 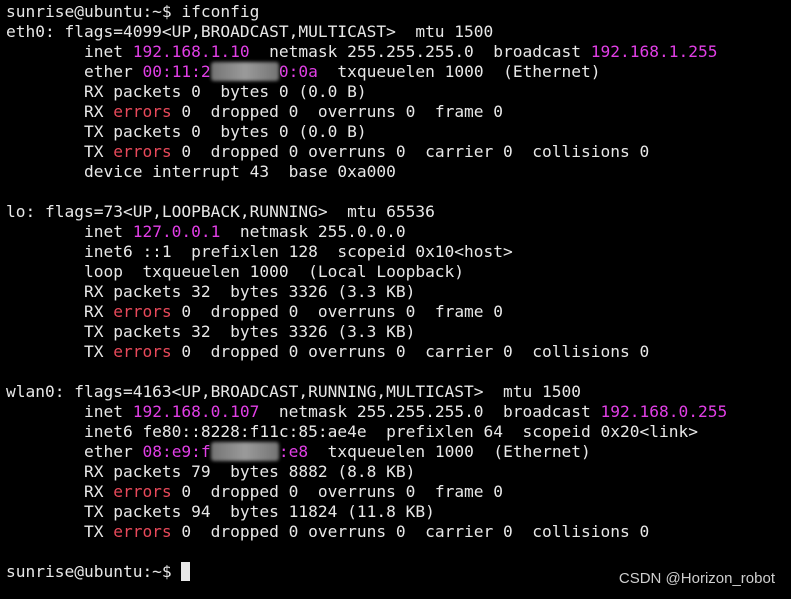 What do you see at coordinates (398, 132) in the screenshot?
I see `output-line: TX packets 0 bytes 0 (0.0 B)` at bounding box center [398, 132].